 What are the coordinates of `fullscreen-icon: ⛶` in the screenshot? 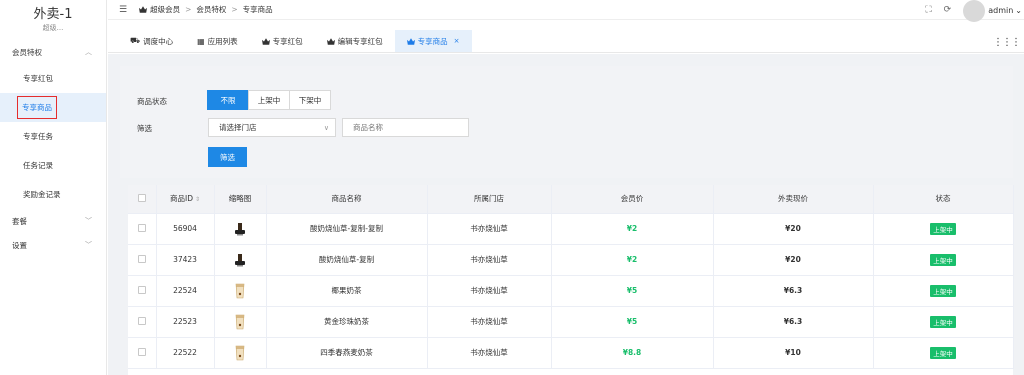 It's located at (928, 10).